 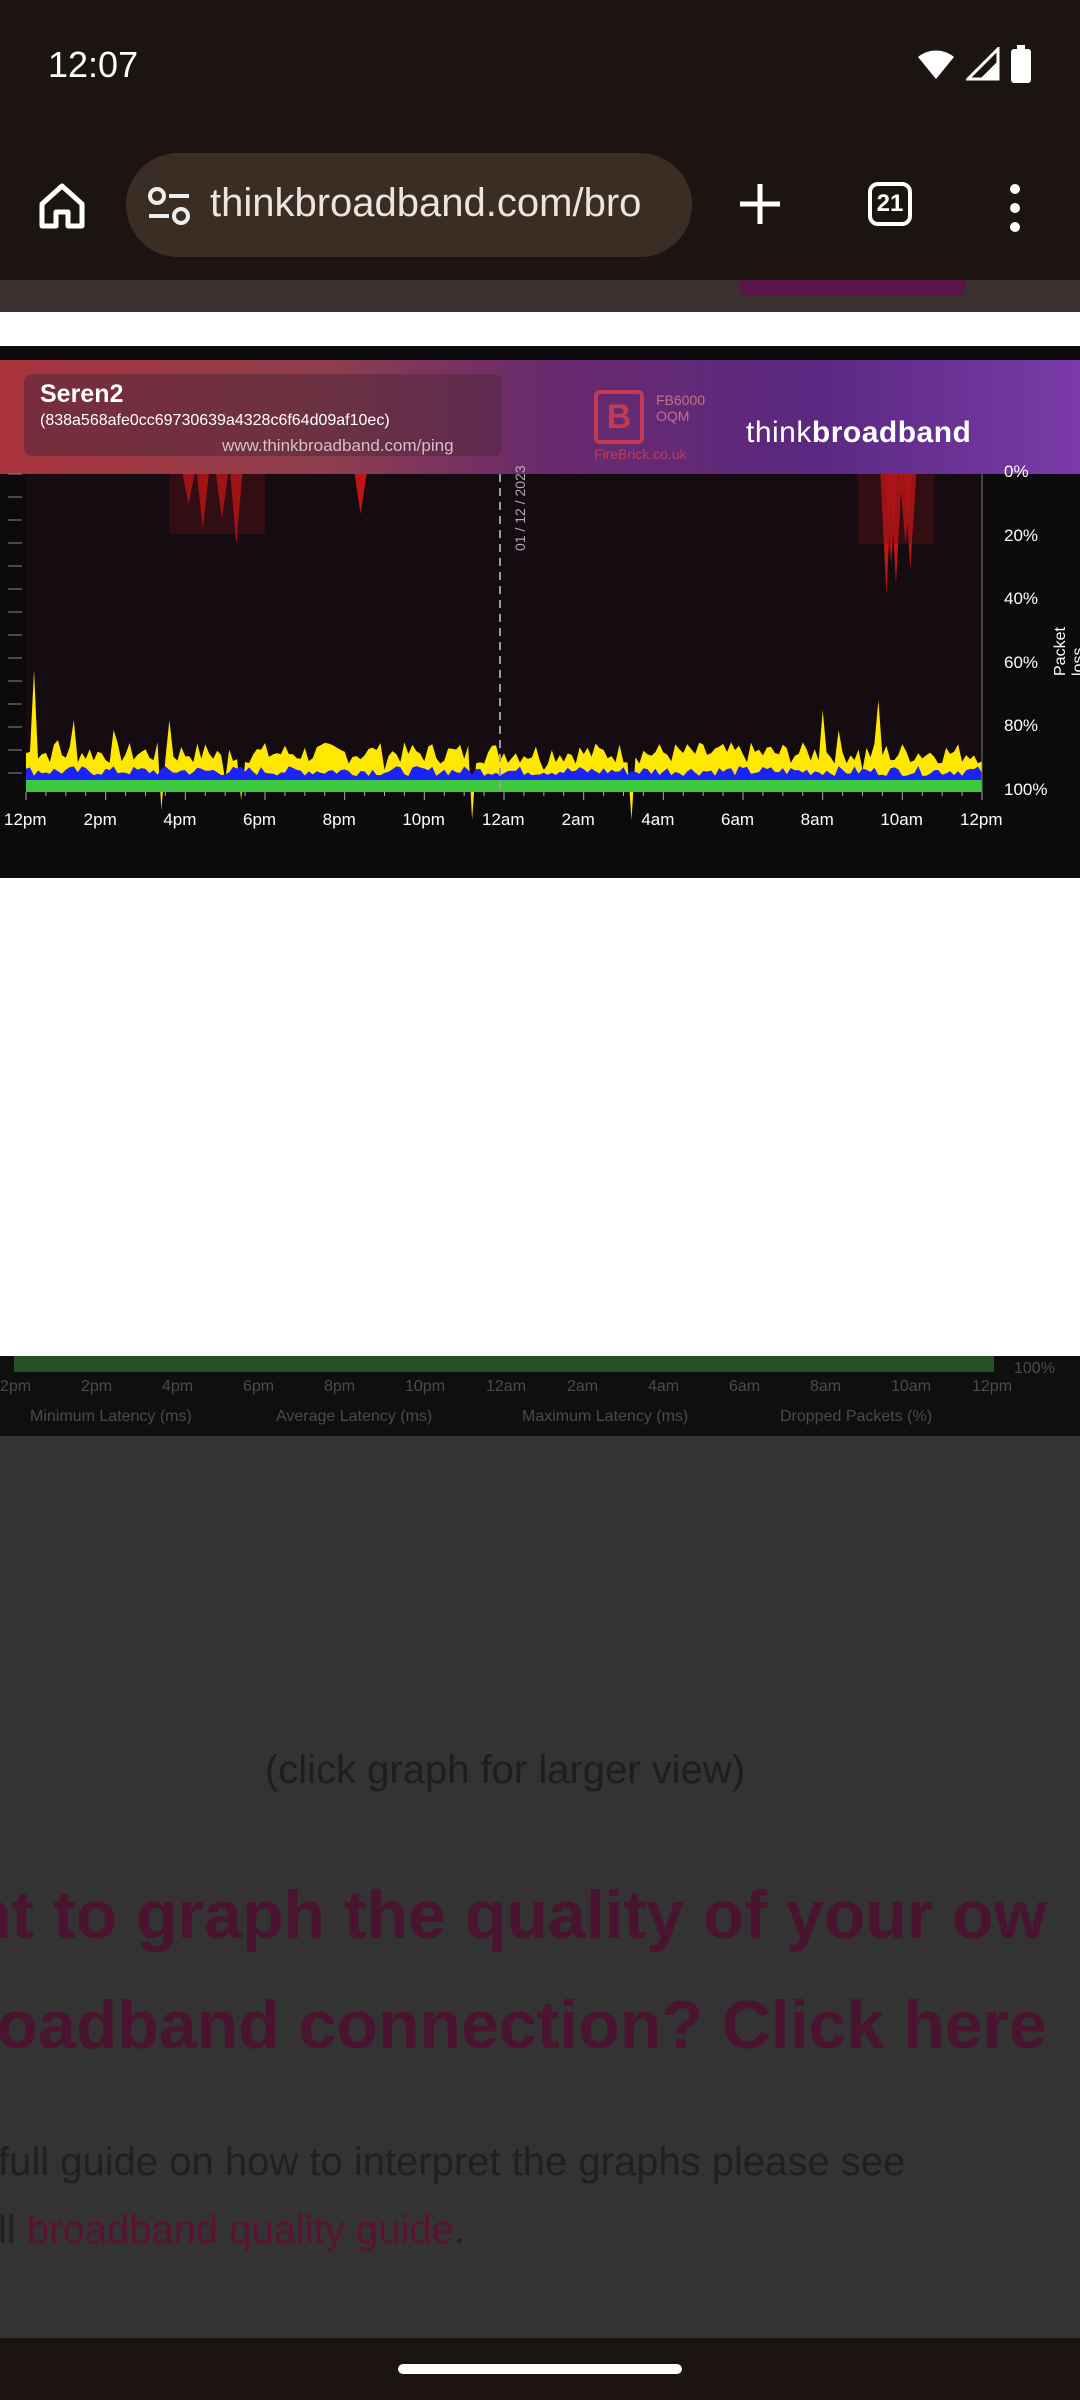 I want to click on packet-loss-label: Packet loss, so click(x=1066, y=651).